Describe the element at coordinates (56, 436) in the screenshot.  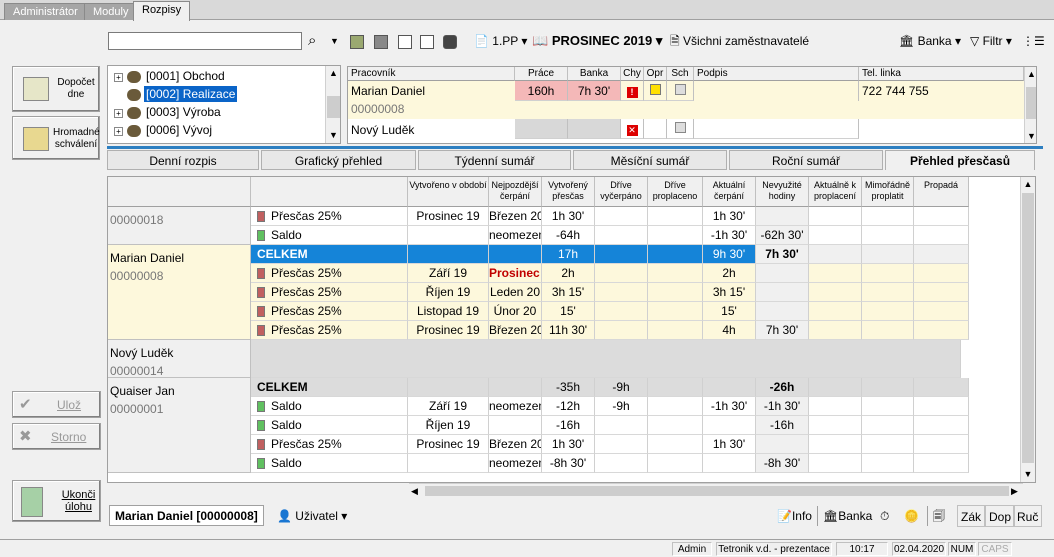
I see `storno-button: ✖ Storno` at that location.